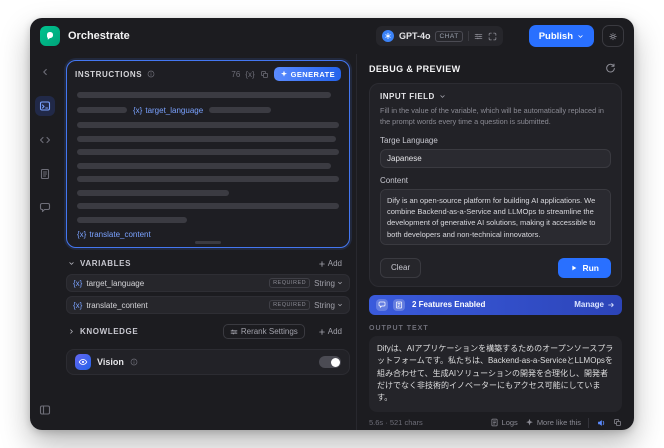  Describe the element at coordinates (45, 410) in the screenshot. I see `collapse-panel-icon` at that location.